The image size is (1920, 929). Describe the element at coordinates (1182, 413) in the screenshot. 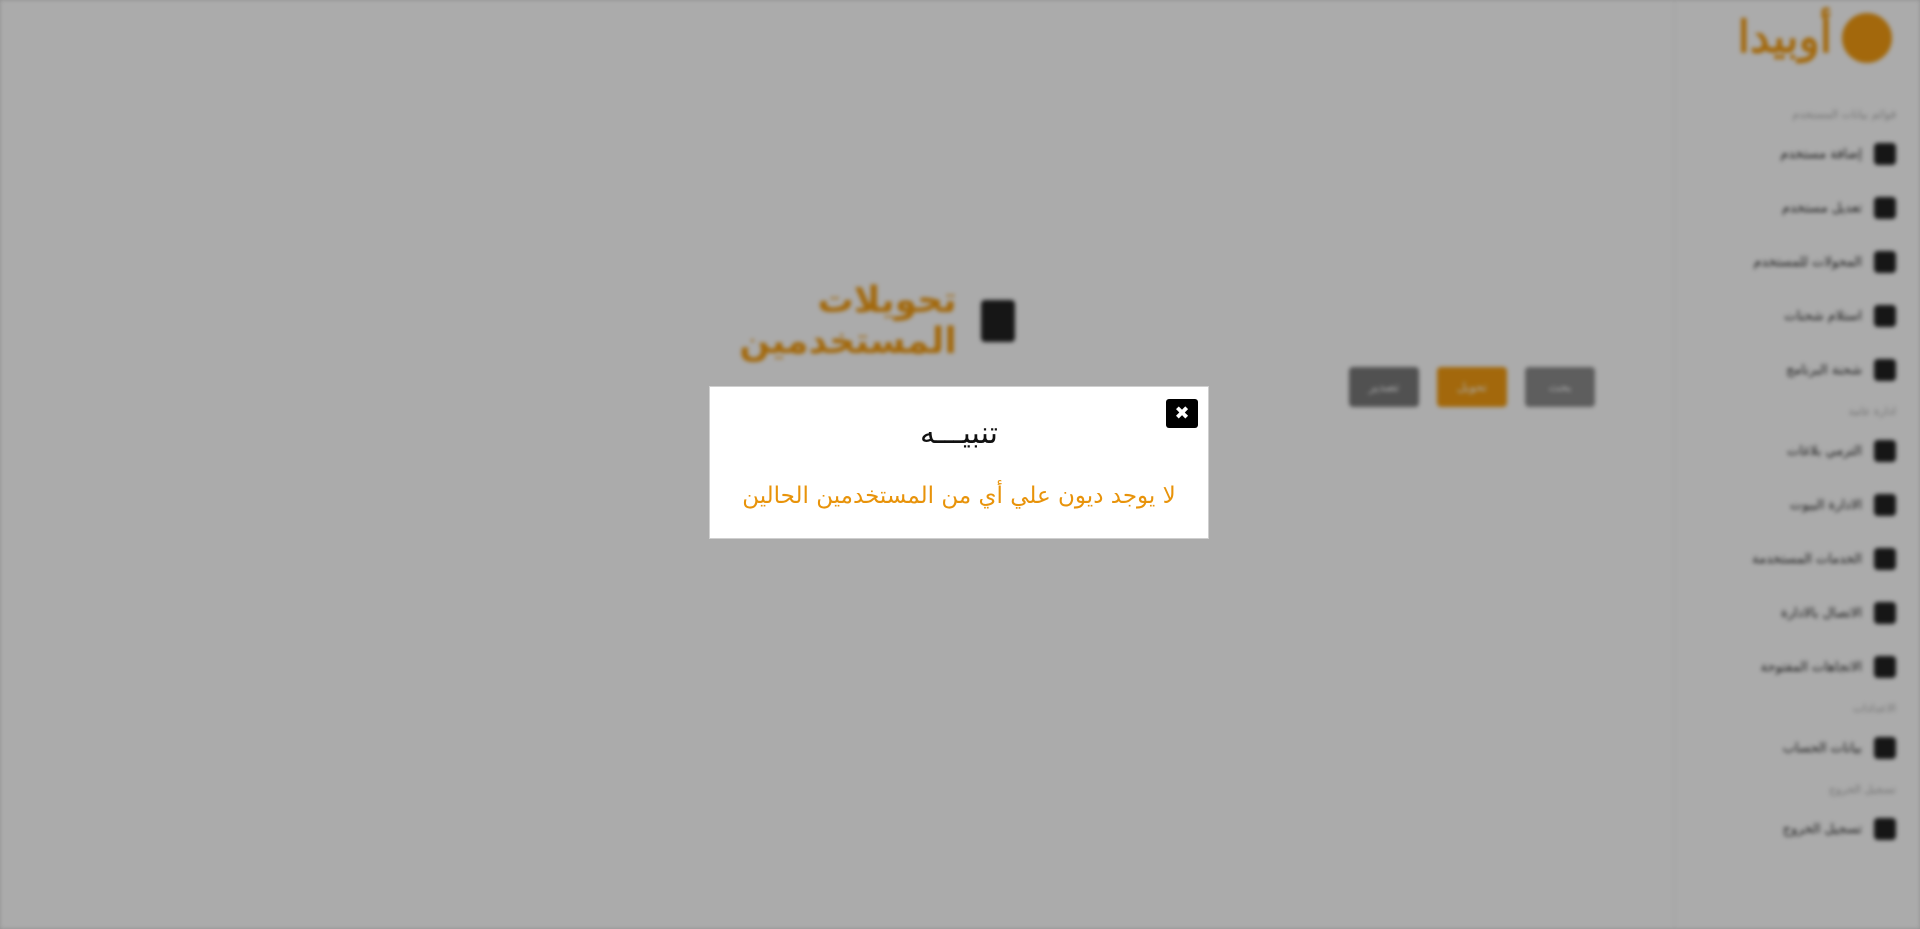

I see `close-icon: ✖` at that location.